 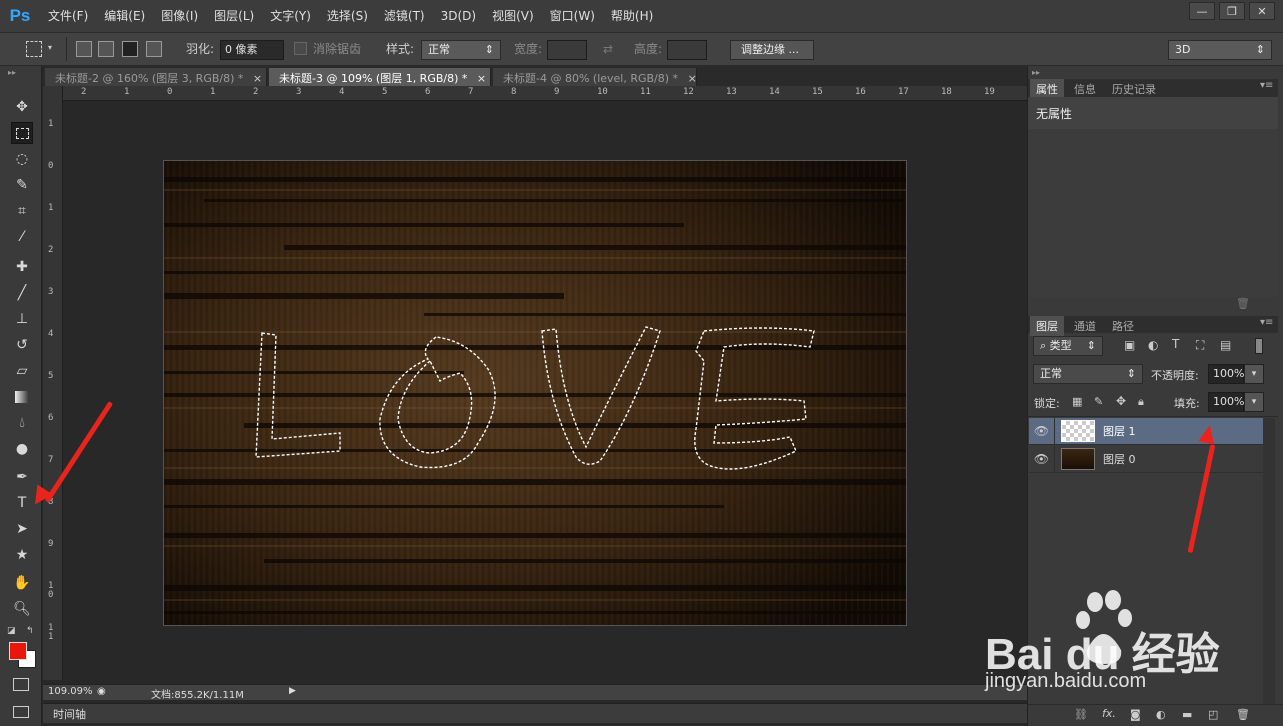 What do you see at coordinates (21, 684) in the screenshot?
I see `quick-mask-icon` at bounding box center [21, 684].